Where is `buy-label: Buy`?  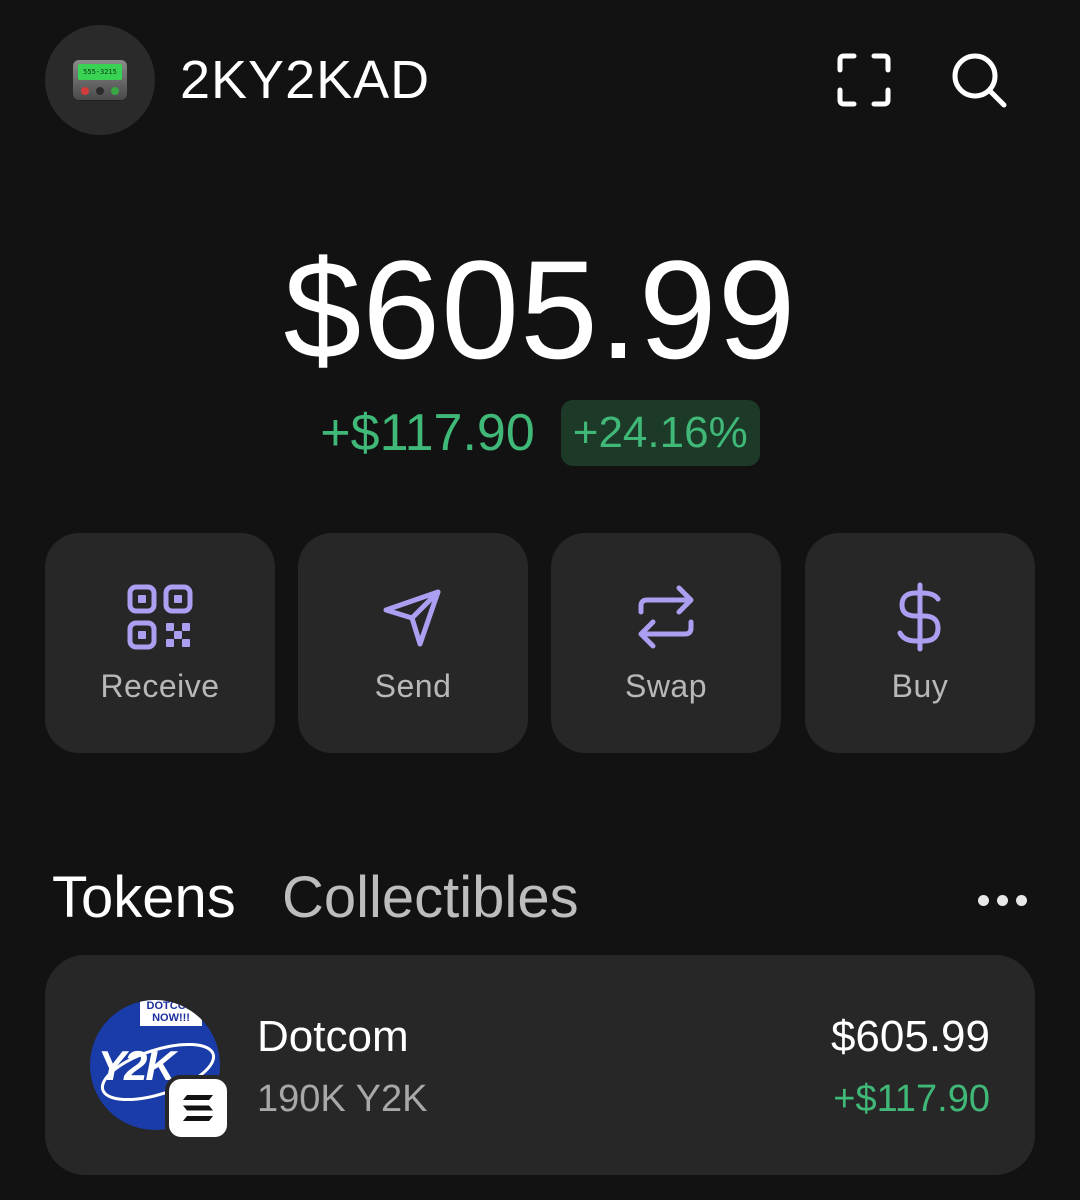 buy-label: Buy is located at coordinates (920, 686).